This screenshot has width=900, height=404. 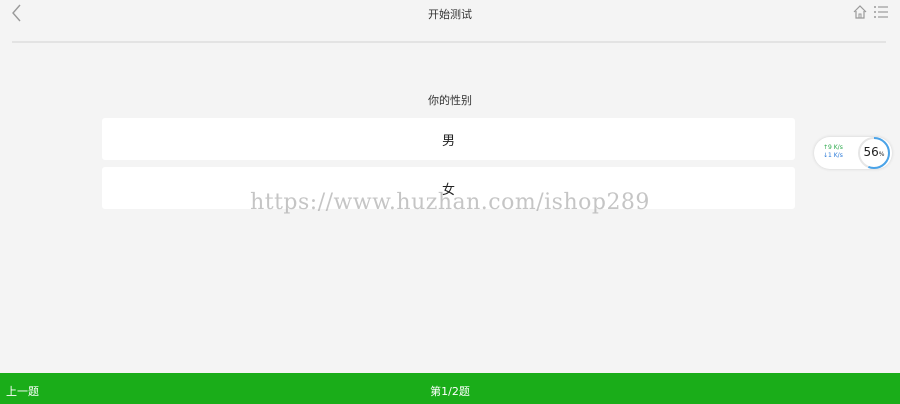 I want to click on top-bar: 开始测试, so click(x=450, y=13).